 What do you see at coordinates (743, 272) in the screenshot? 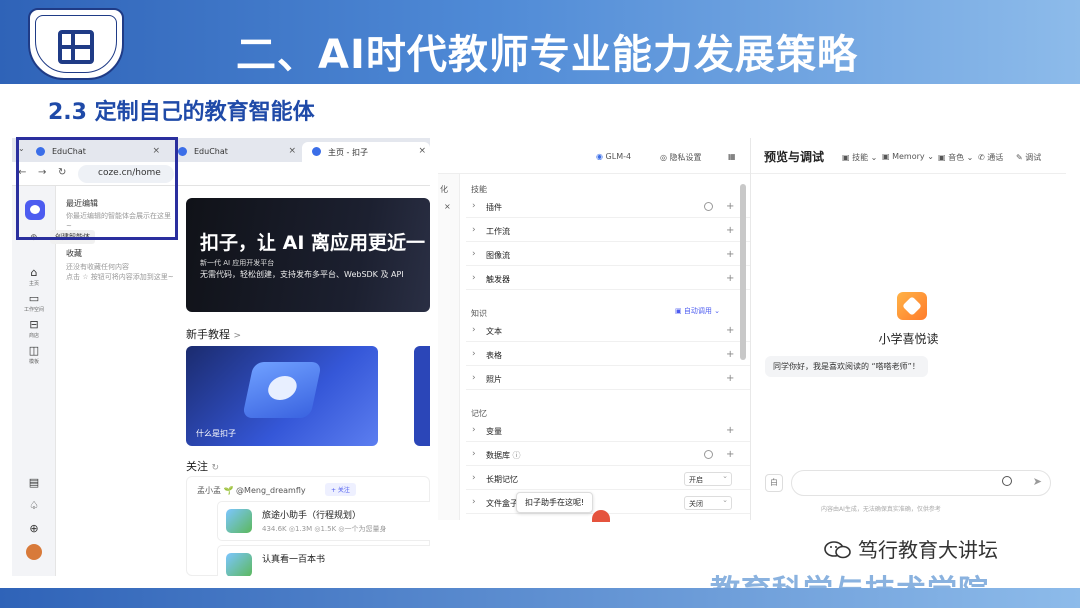
I see `config-scrollbar` at bounding box center [743, 272].